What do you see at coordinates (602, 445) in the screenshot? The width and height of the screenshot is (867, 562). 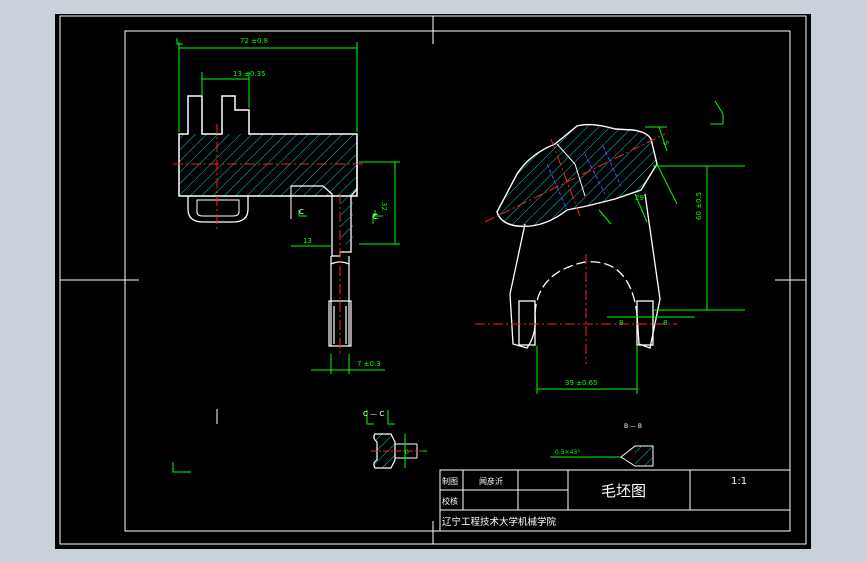 I see `section-bb: B — B 0.5×43°` at bounding box center [602, 445].